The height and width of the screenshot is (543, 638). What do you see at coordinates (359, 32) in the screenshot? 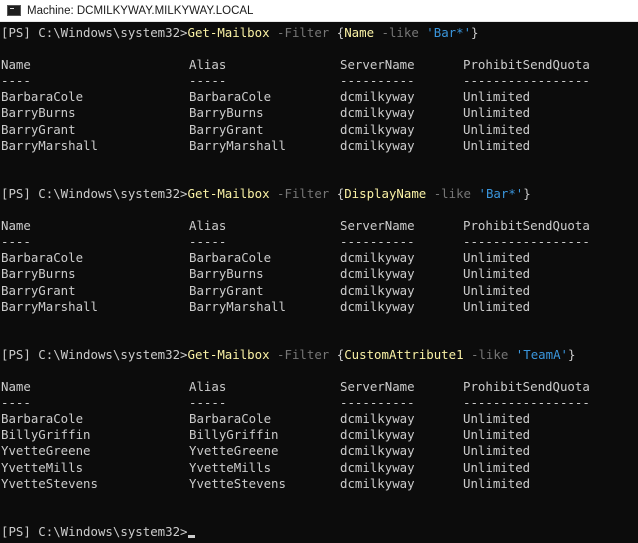
I see `filter-property: Name` at bounding box center [359, 32].